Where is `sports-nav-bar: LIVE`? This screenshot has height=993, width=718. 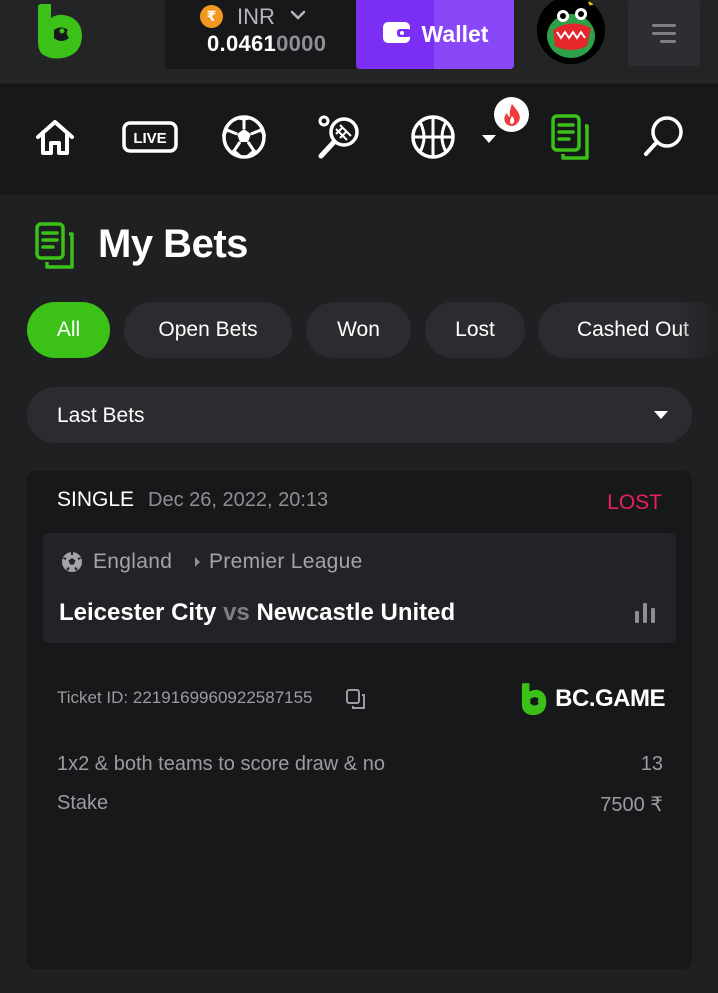 sports-nav-bar: LIVE is located at coordinates (359, 139).